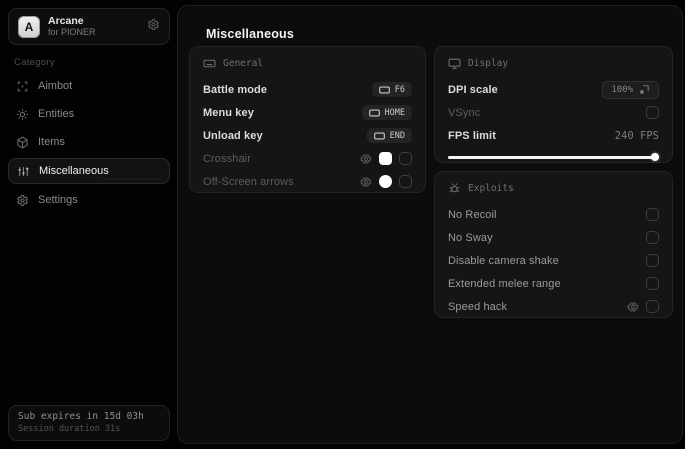 The image size is (685, 449). What do you see at coordinates (307, 112) in the screenshot?
I see `setting-row-menu-key: Menu key HOME` at bounding box center [307, 112].